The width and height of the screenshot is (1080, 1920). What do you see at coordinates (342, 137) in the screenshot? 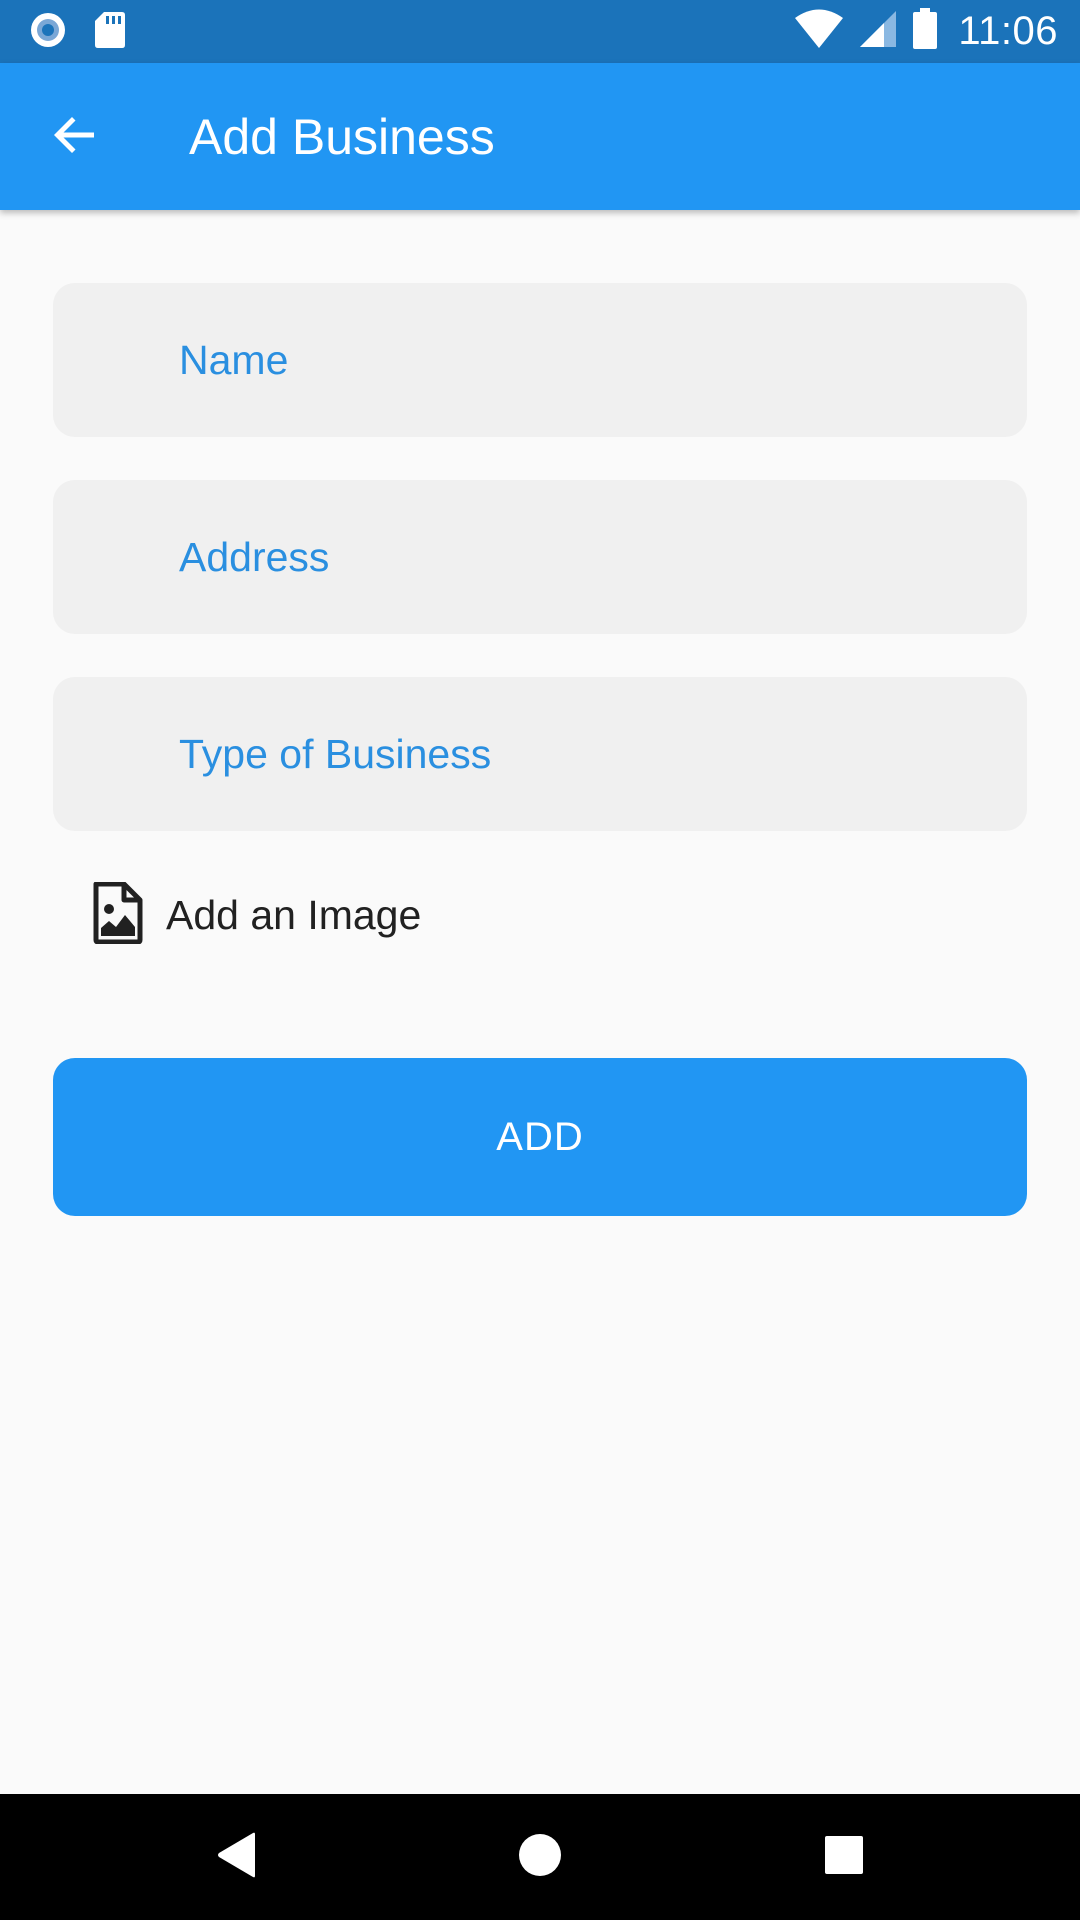
I see `page-title: Add Business` at bounding box center [342, 137].